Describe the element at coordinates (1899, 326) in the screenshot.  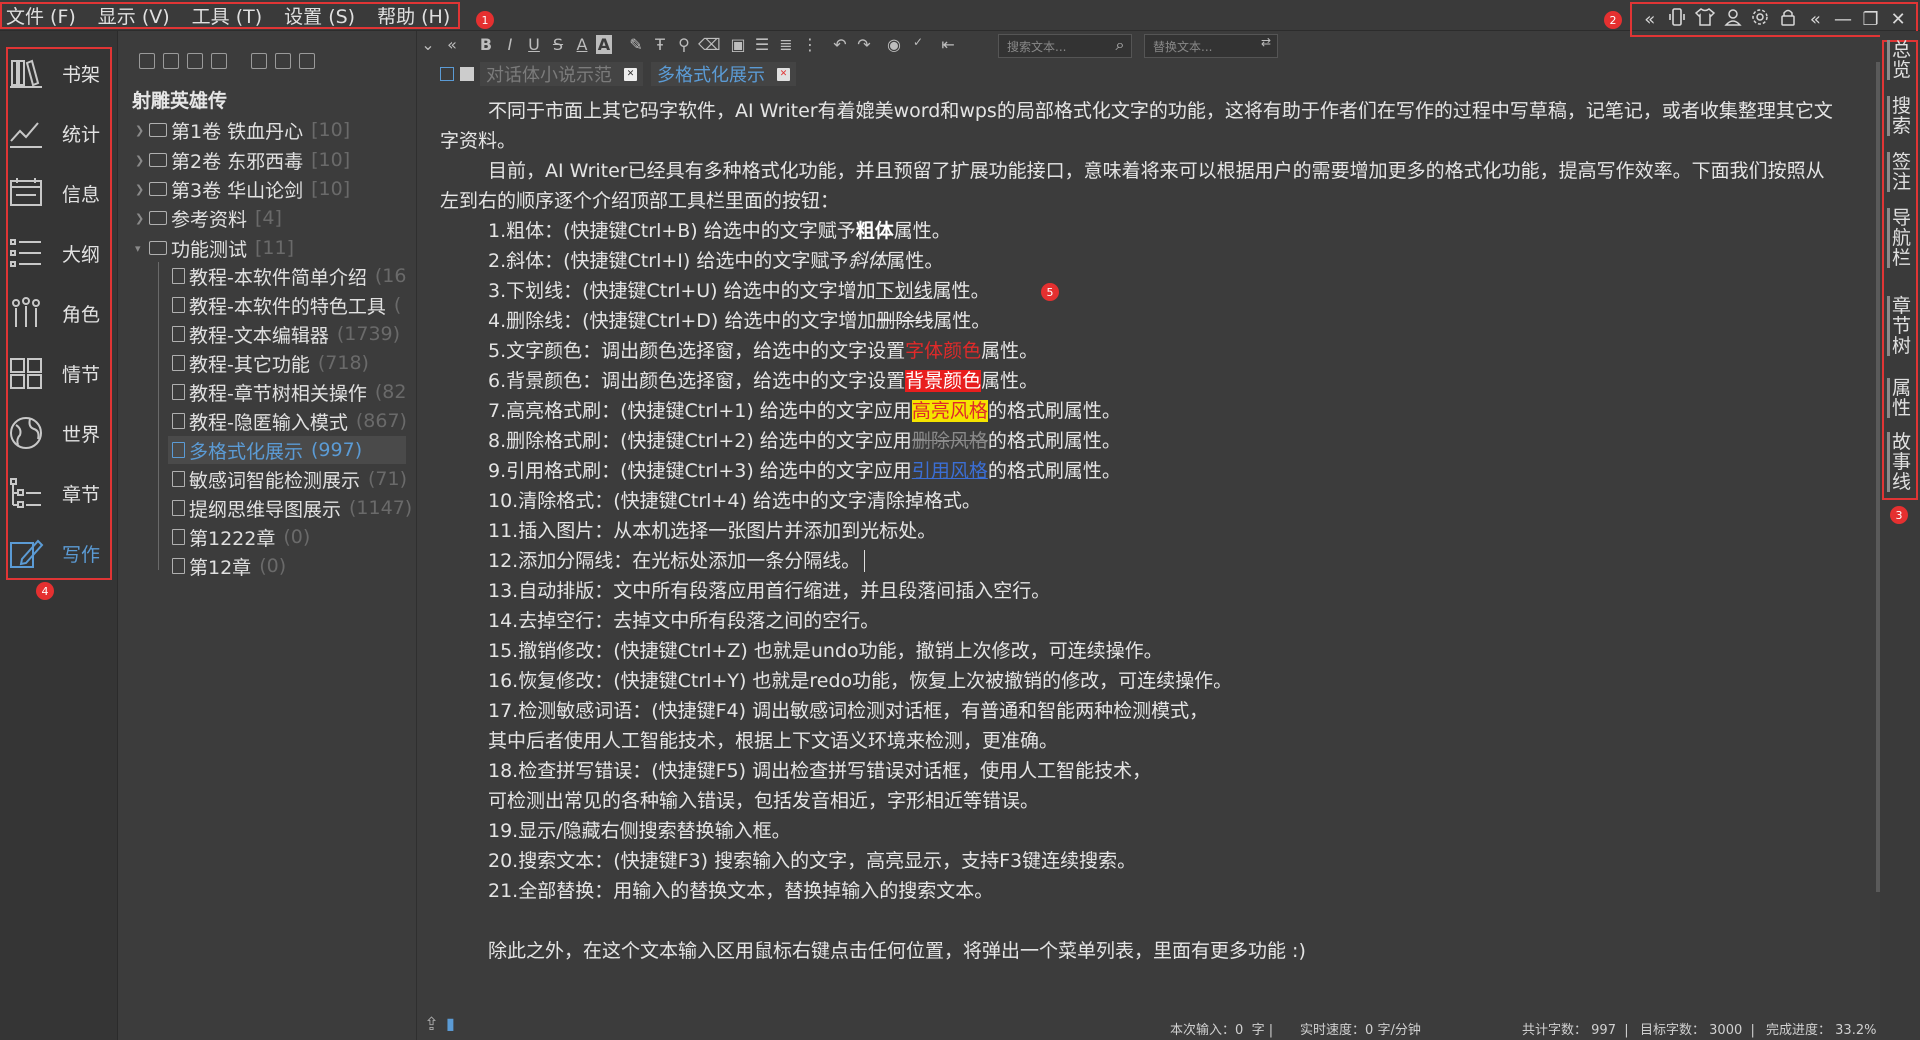
I see `rail-chapter-tree: 章节树` at that location.